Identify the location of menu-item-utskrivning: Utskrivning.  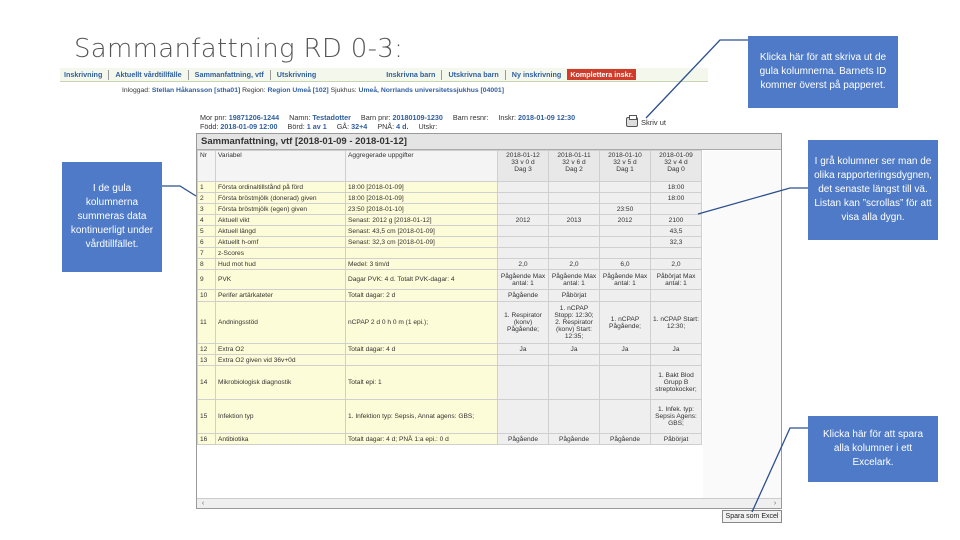
(297, 74).